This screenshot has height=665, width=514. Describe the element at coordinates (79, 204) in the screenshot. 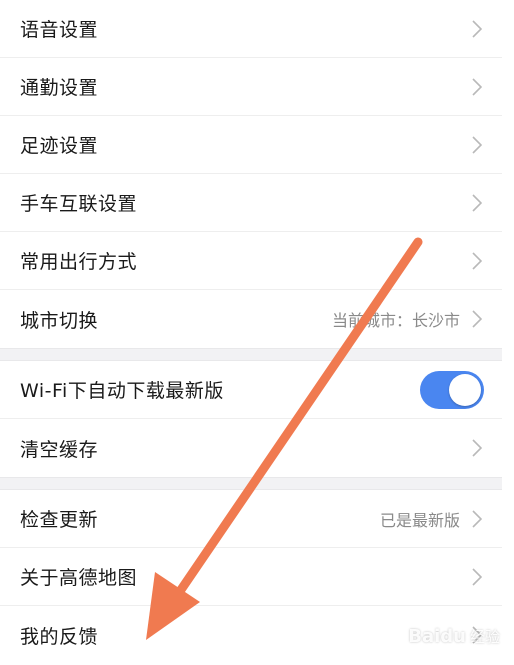

I see `setting-phone-car-link-label: 手车互联设置` at that location.